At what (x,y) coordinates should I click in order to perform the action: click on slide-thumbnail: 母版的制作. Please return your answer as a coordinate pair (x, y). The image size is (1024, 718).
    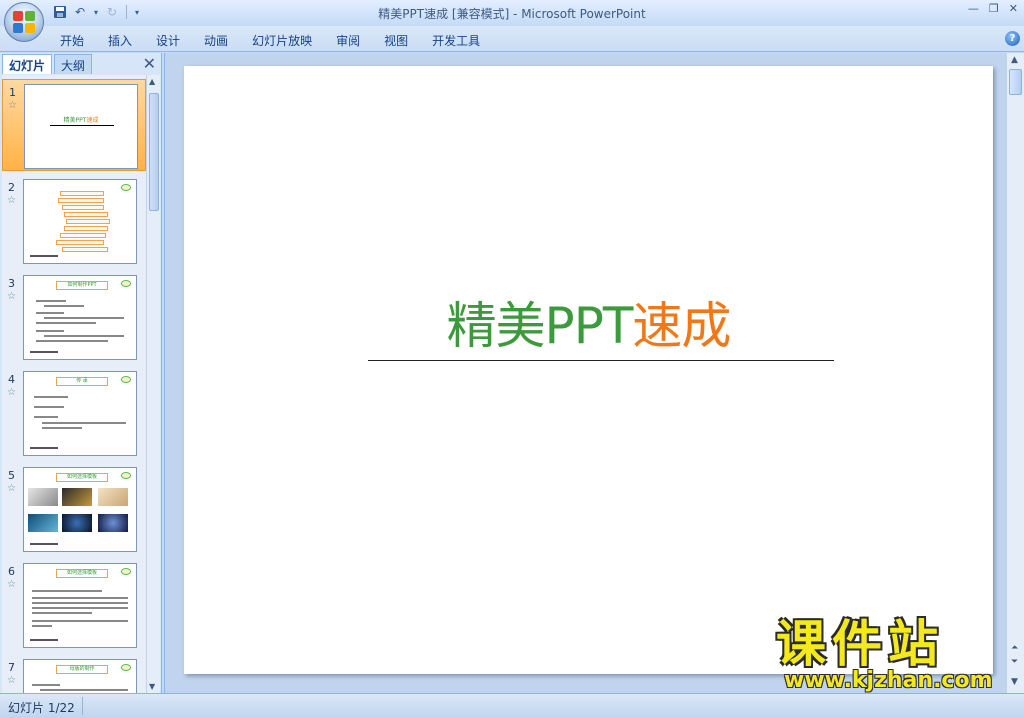
    Looking at the image, I should click on (80, 676).